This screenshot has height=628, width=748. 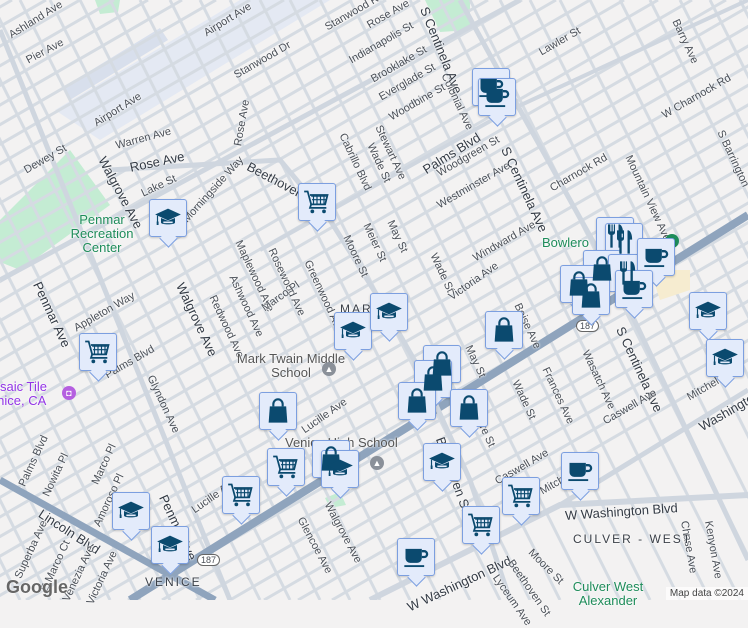 I want to click on google-logo: Google, so click(x=37, y=587).